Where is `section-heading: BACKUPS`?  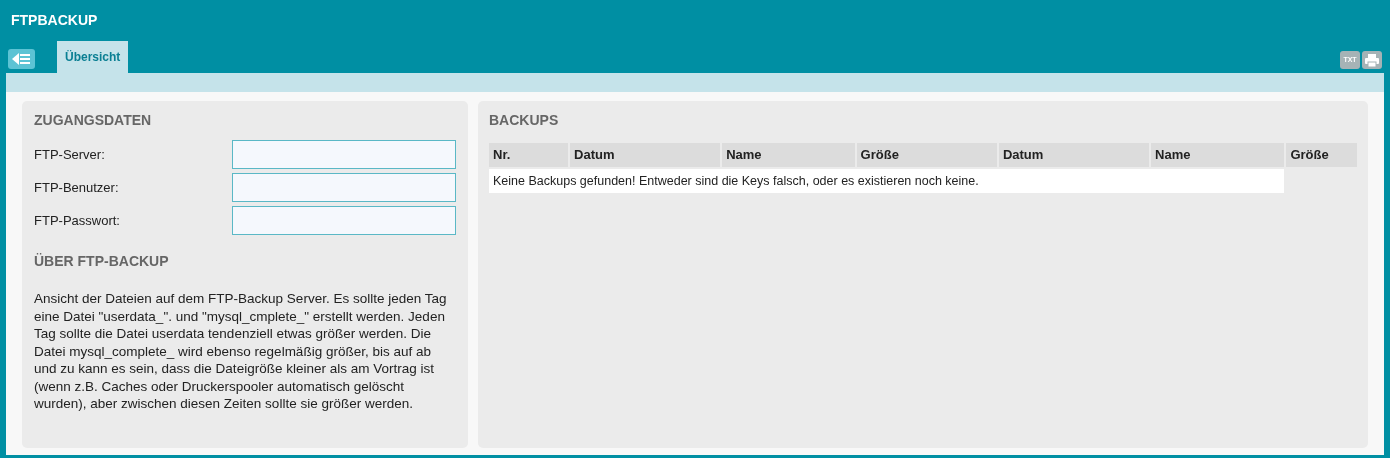 section-heading: BACKUPS is located at coordinates (524, 120).